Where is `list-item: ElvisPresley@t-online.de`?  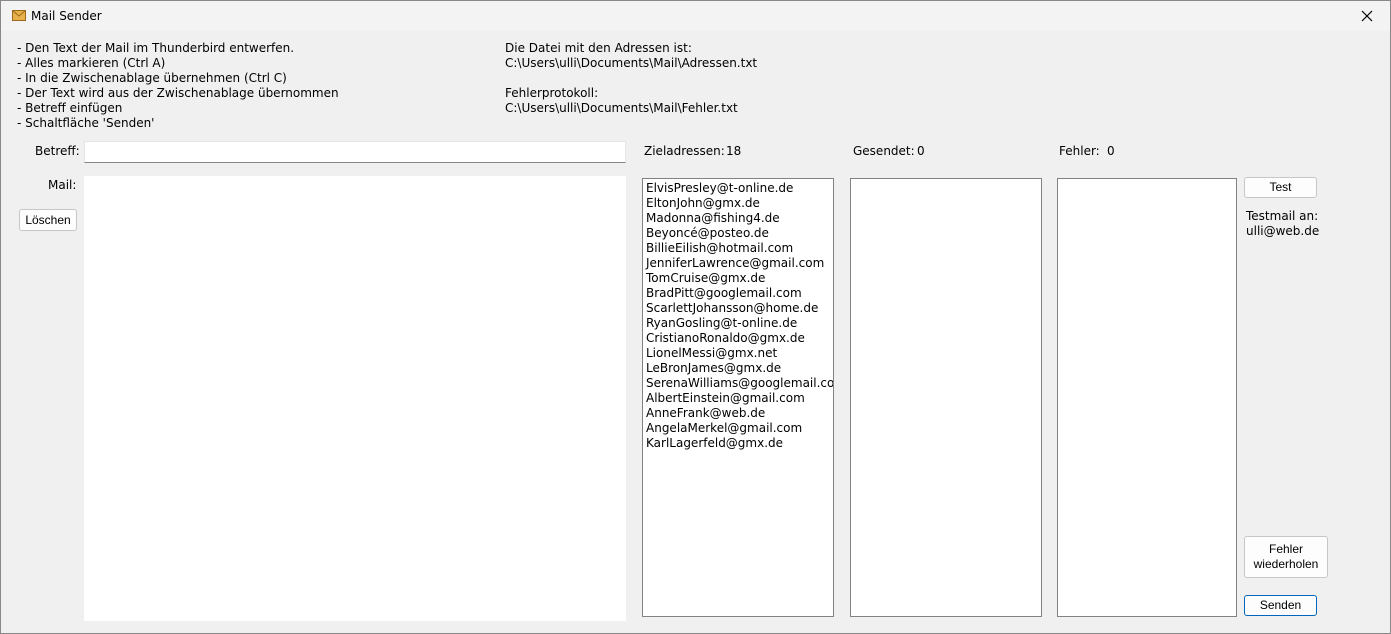 list-item: ElvisPresley@t-online.de is located at coordinates (738, 188).